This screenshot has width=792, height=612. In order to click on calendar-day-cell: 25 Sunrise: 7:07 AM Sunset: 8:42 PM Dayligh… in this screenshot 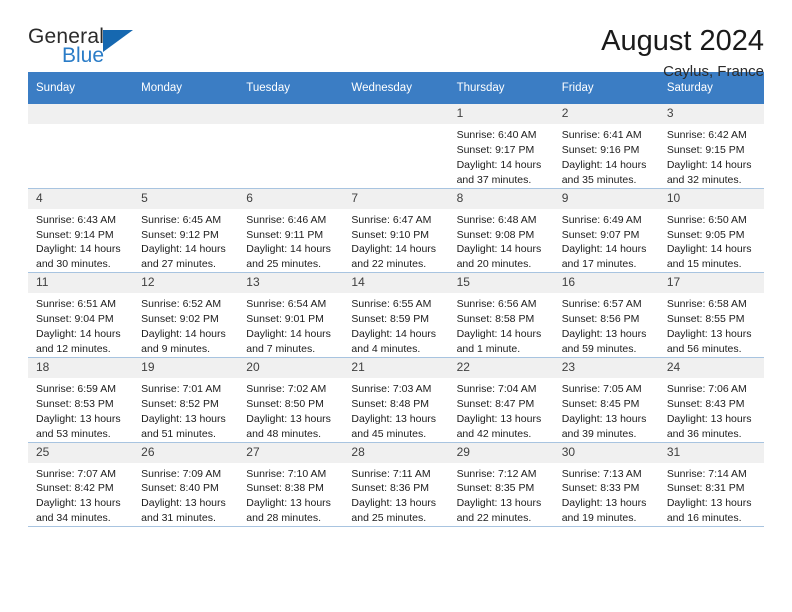, I will do `click(81, 485)`.